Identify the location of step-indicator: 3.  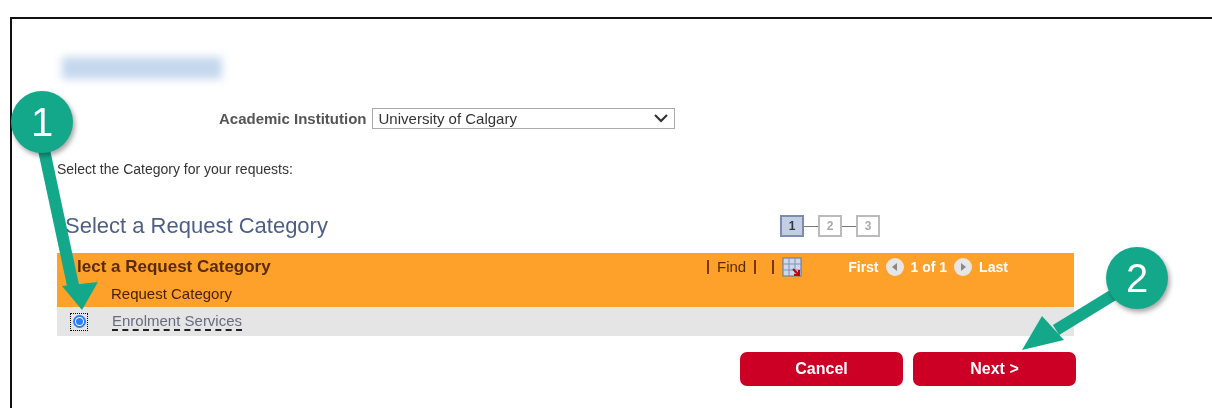
(868, 226).